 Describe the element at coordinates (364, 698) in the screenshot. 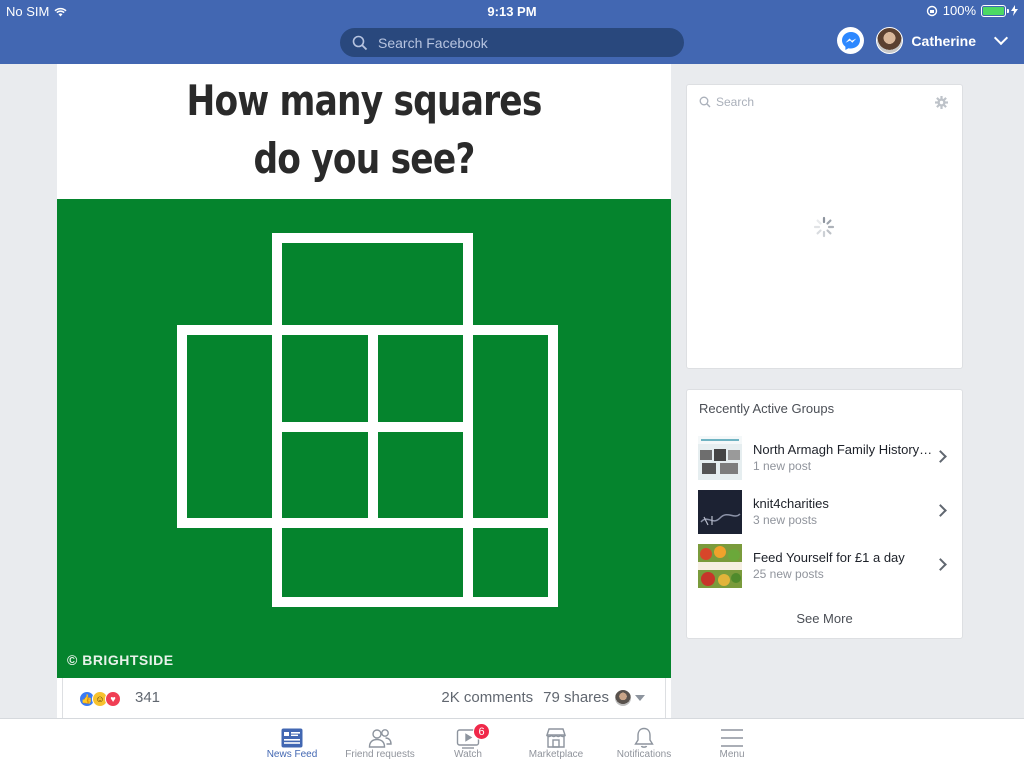

I see `post-reactions-bar: 👍 ☺ ♥ 341 2K comments 79 shares` at that location.